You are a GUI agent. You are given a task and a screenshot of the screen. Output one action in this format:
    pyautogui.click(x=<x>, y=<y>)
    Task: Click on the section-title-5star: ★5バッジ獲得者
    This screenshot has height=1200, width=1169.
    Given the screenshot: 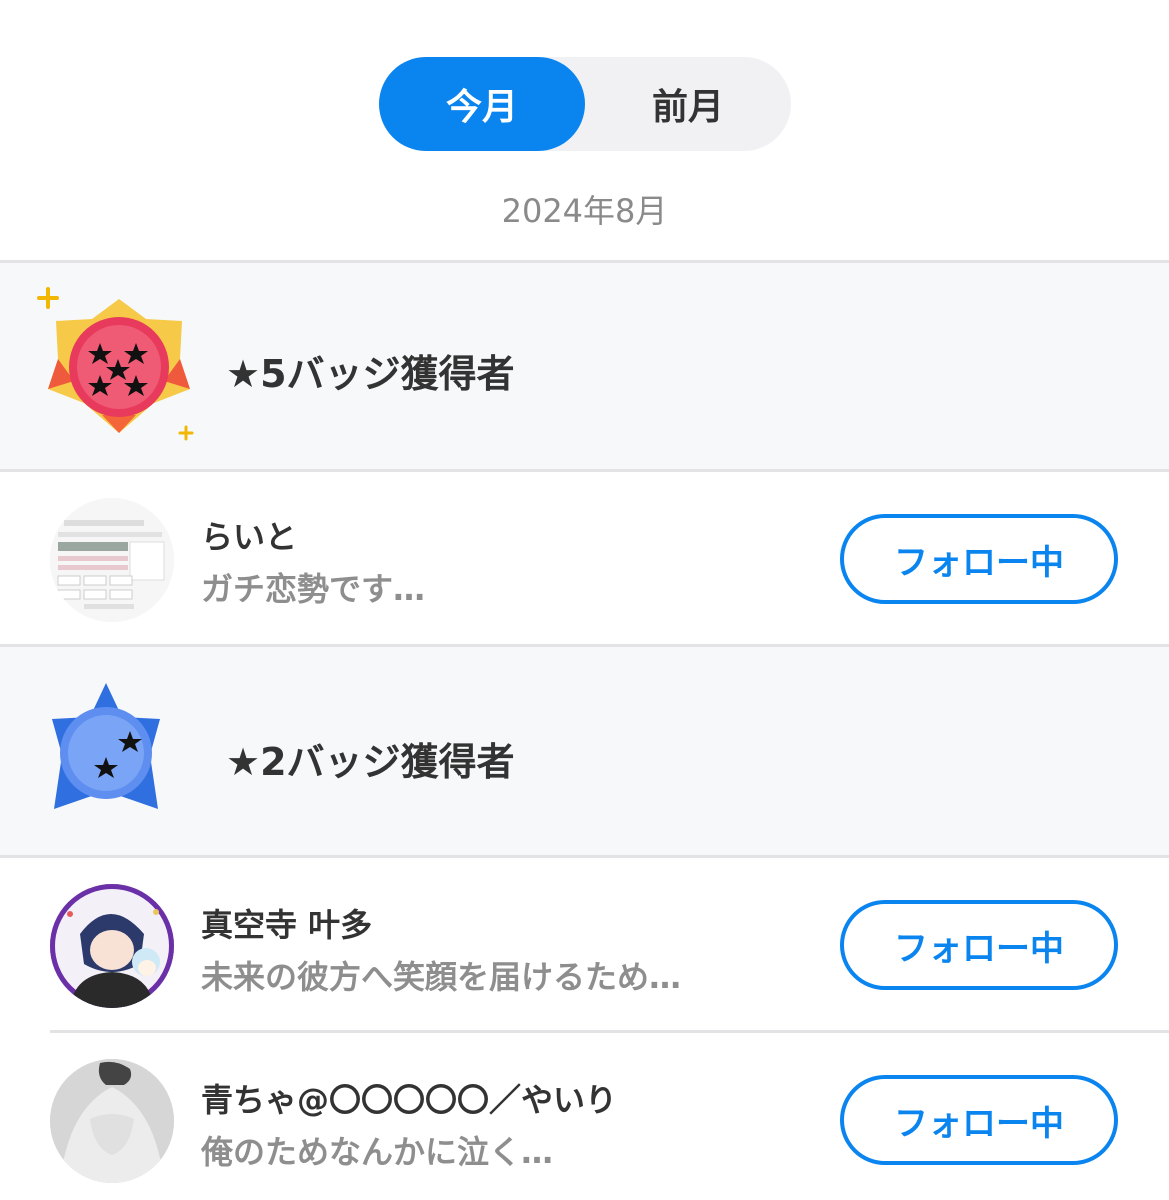 What is the action you would take?
    pyautogui.click(x=370, y=374)
    